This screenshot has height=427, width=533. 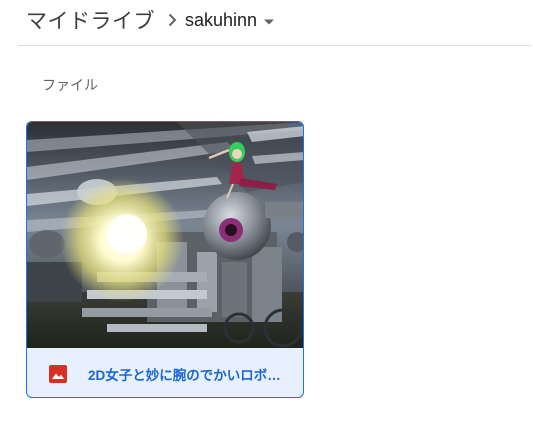 What do you see at coordinates (92, 20) in the screenshot?
I see `breadcrumb-my-drive: マイドライブ` at bounding box center [92, 20].